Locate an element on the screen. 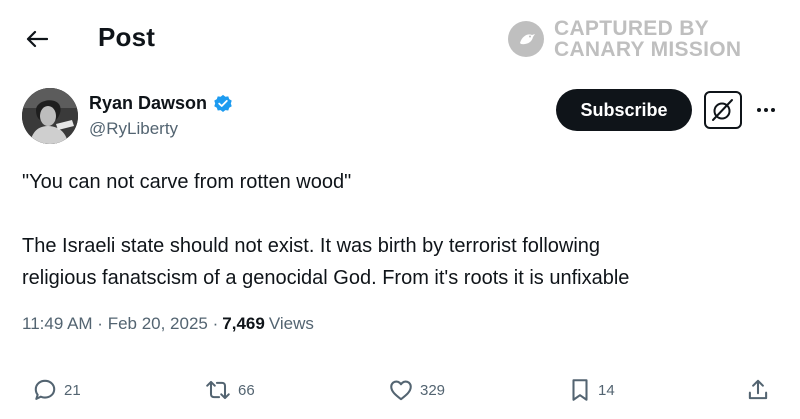 The image size is (800, 419). bookmark-count: 14 is located at coordinates (606, 390).